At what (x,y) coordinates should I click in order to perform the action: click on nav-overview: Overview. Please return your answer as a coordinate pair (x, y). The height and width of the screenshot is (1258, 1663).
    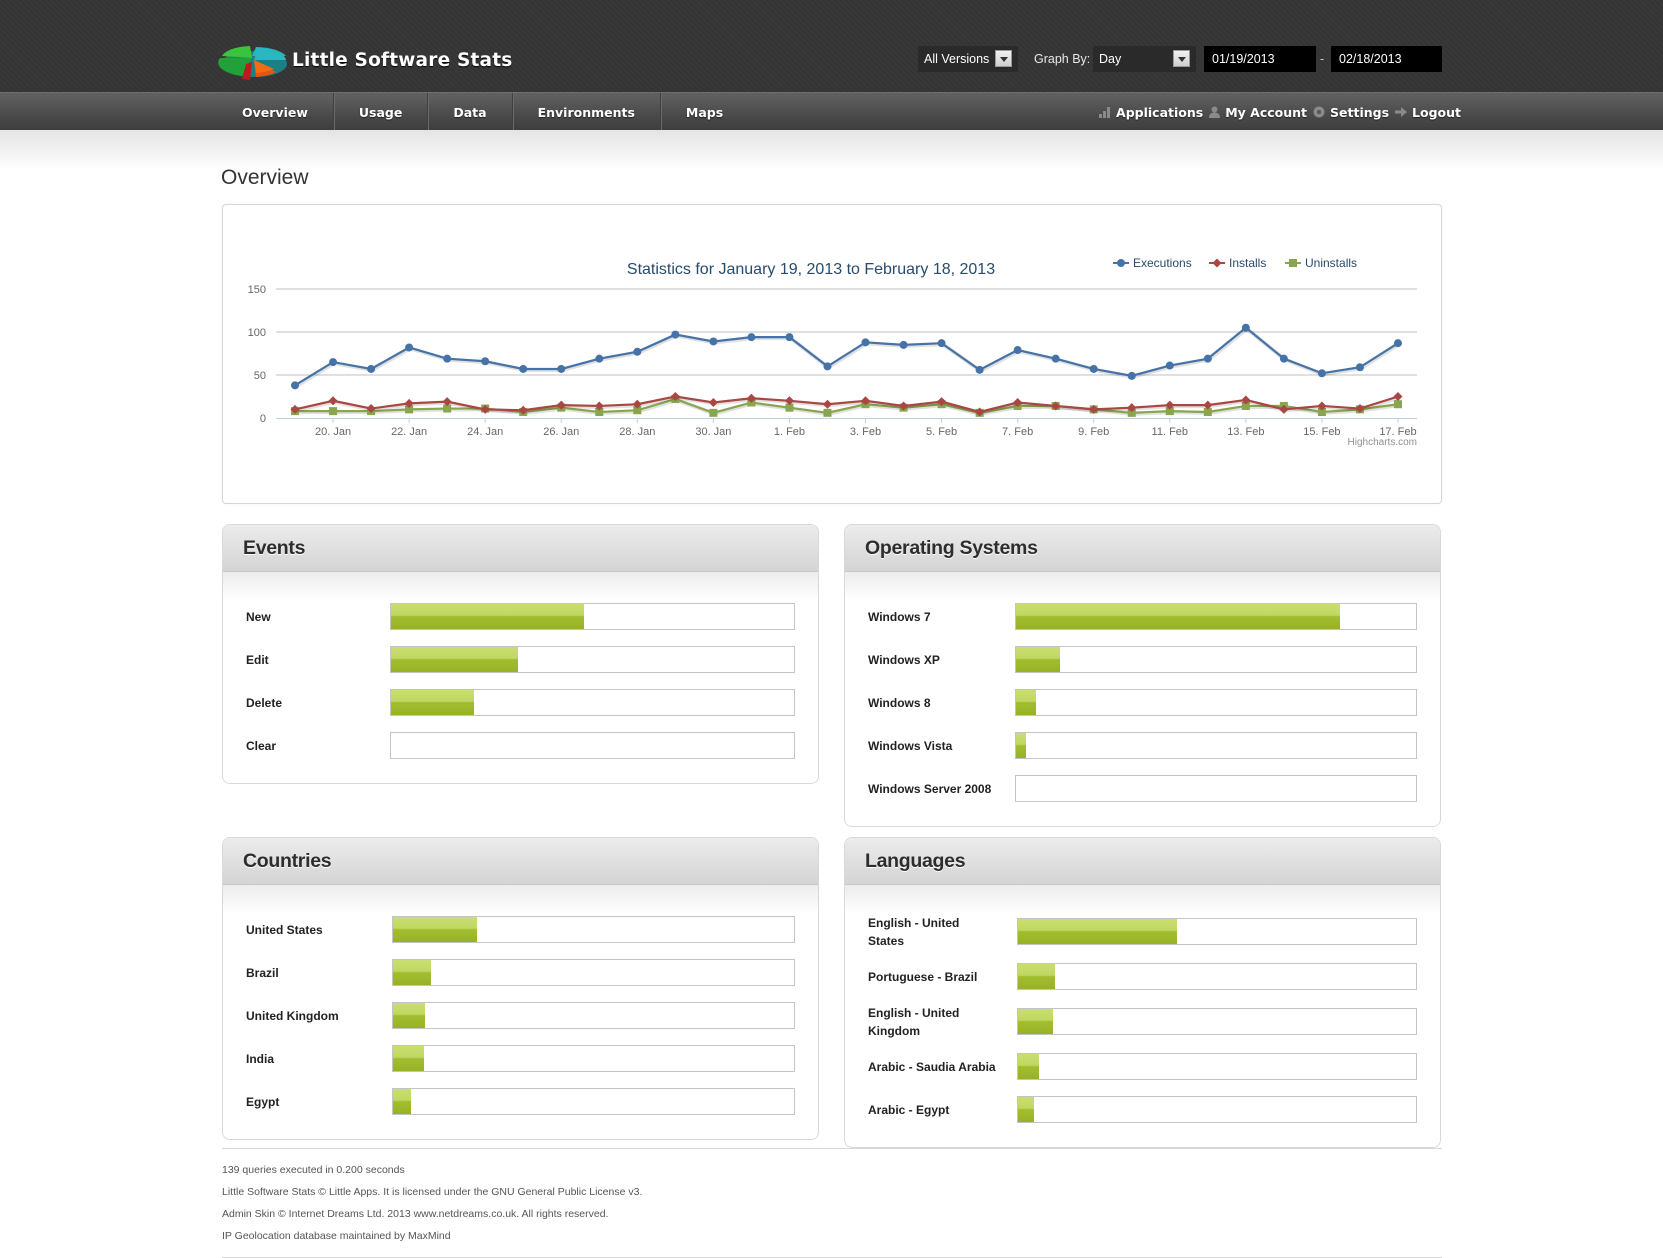
    Looking at the image, I should click on (275, 112).